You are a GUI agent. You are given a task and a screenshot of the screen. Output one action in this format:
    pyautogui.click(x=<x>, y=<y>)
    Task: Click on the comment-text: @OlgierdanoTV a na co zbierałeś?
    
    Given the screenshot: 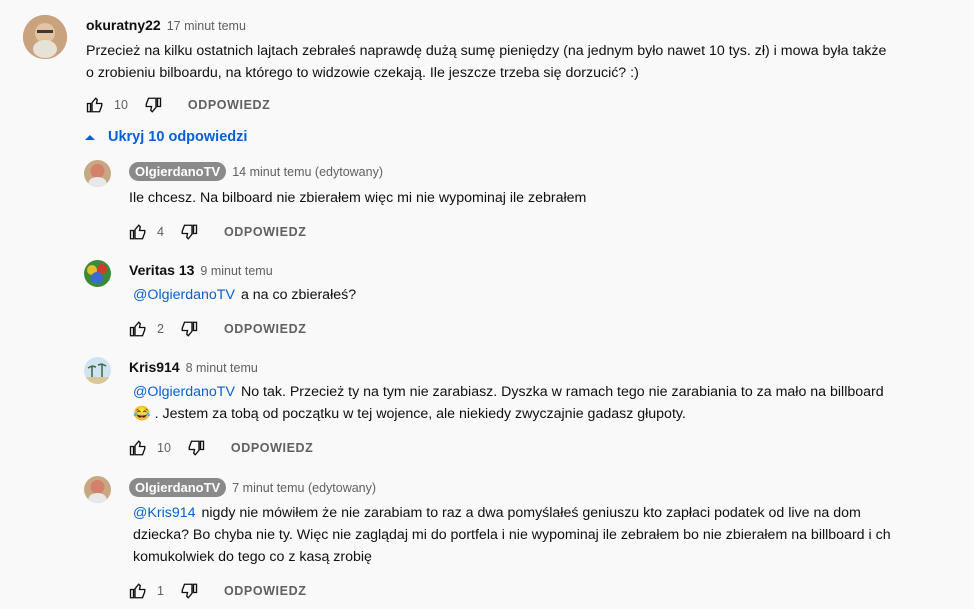 What is the action you would take?
    pyautogui.click(x=244, y=295)
    